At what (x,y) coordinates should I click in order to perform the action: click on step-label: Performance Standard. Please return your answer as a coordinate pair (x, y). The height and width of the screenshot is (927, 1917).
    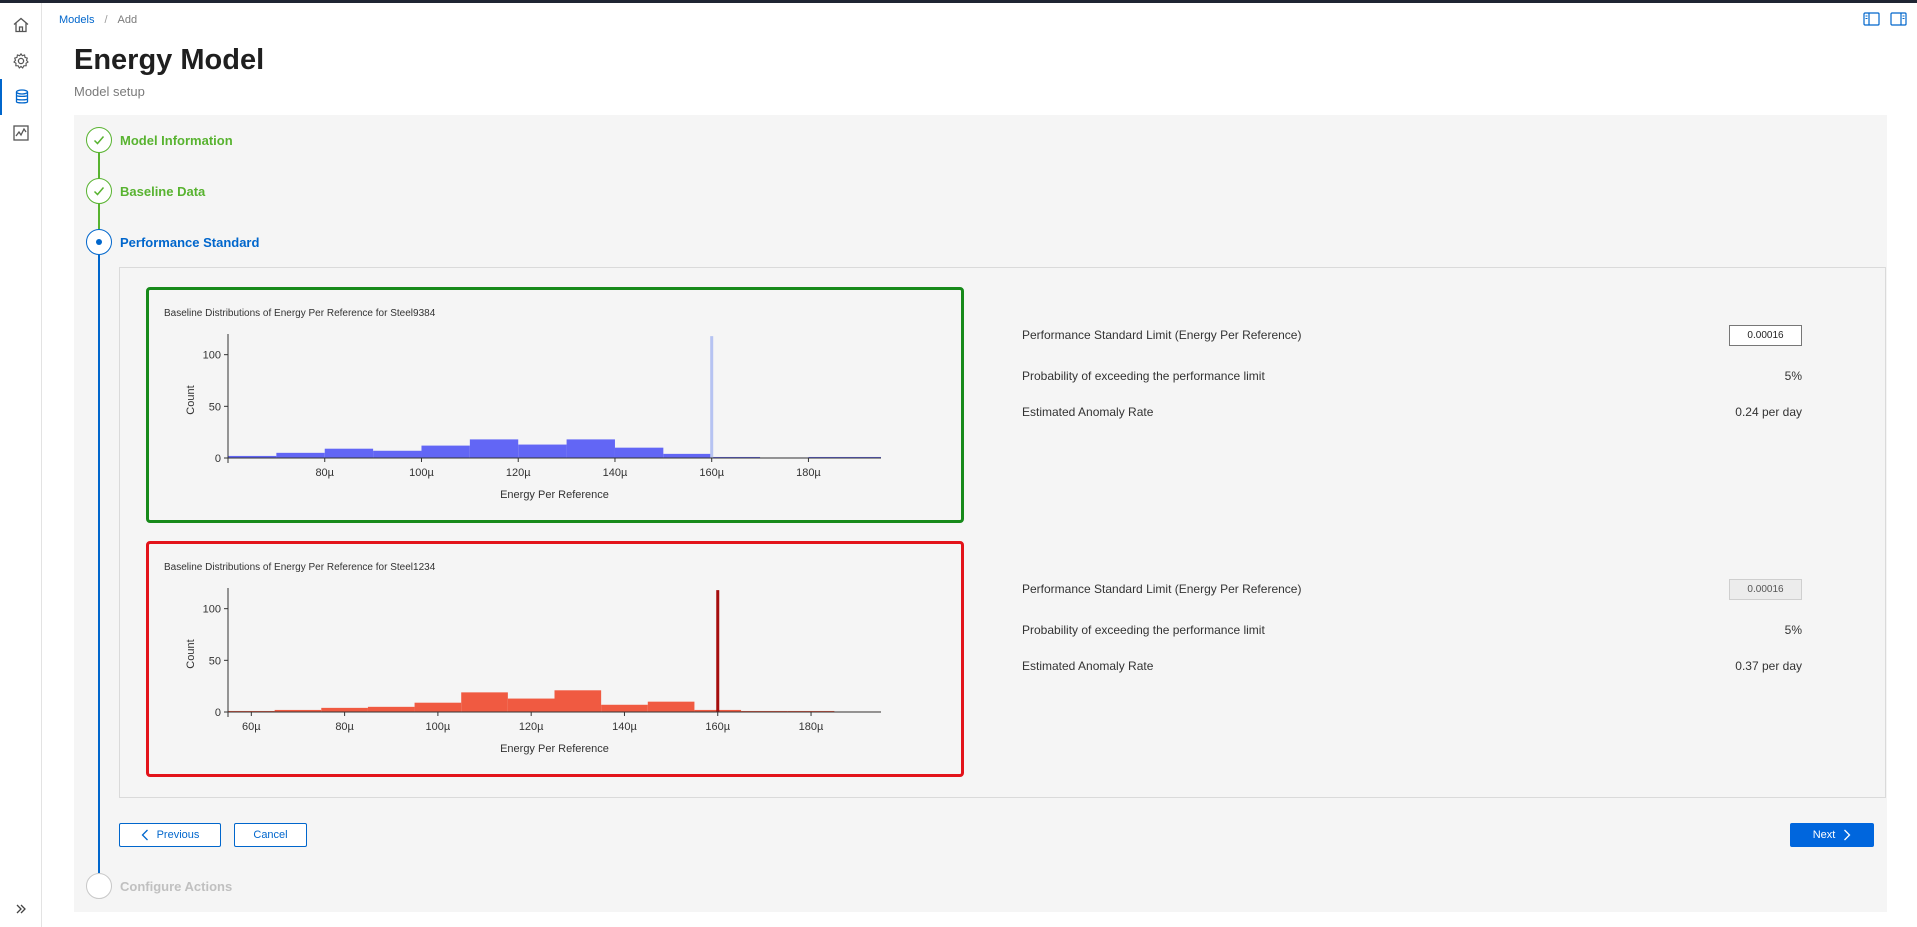
    Looking at the image, I should click on (190, 242).